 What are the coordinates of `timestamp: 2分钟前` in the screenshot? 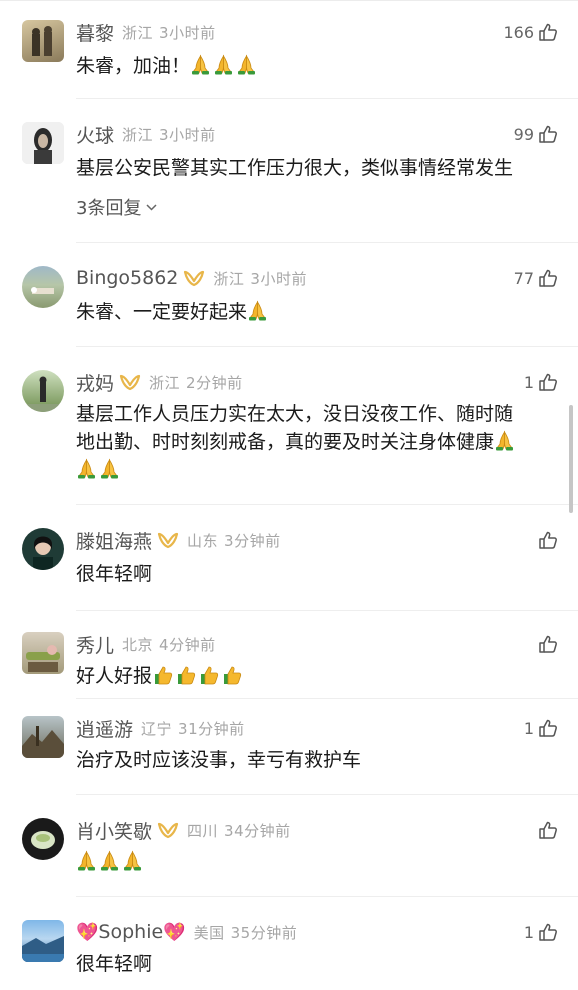 It's located at (214, 382).